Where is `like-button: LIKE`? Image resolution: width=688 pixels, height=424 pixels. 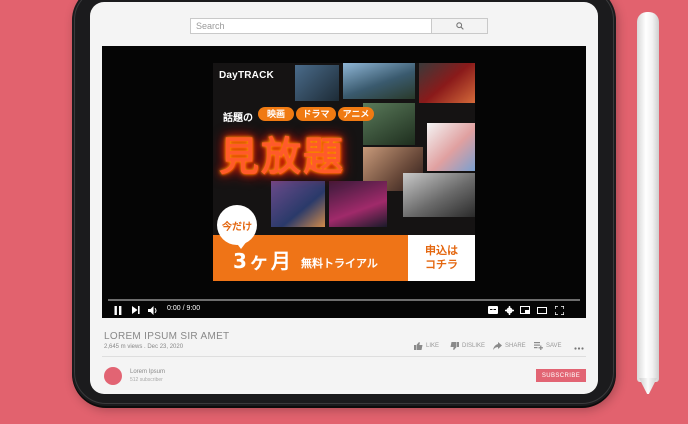
like-button: LIKE is located at coordinates (426, 346).